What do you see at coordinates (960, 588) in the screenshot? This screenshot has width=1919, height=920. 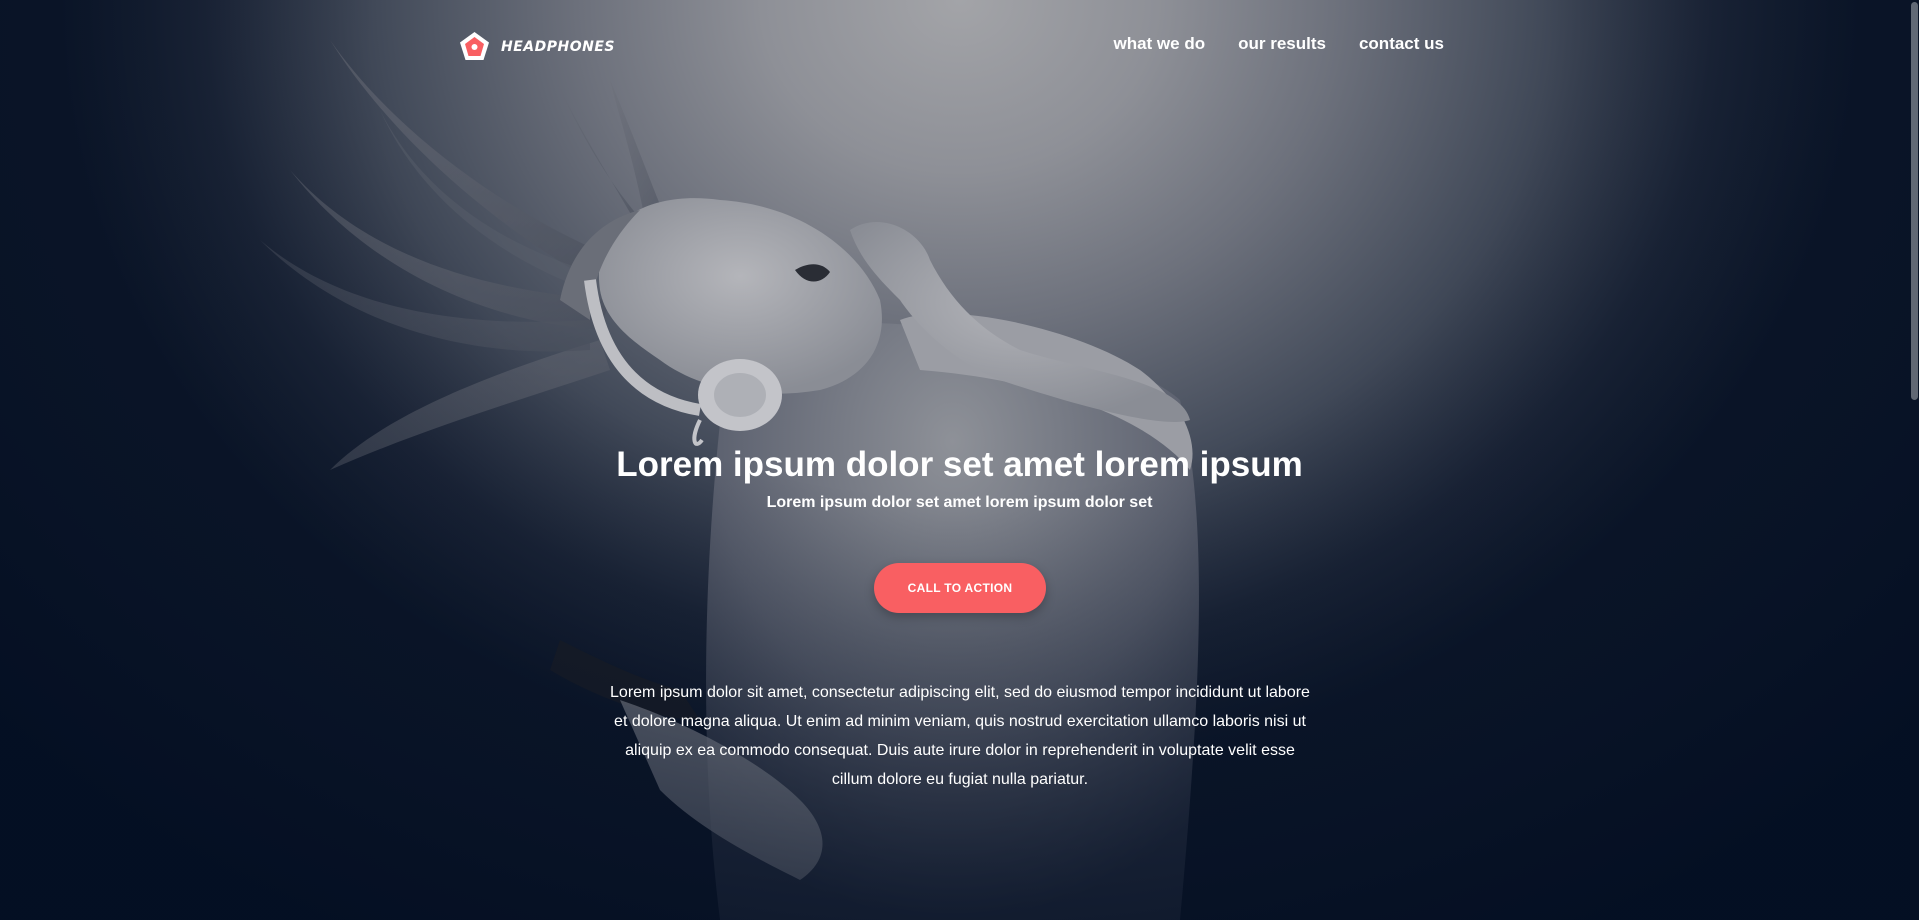 I see `call-to-action-button: CALL TO ACTION` at bounding box center [960, 588].